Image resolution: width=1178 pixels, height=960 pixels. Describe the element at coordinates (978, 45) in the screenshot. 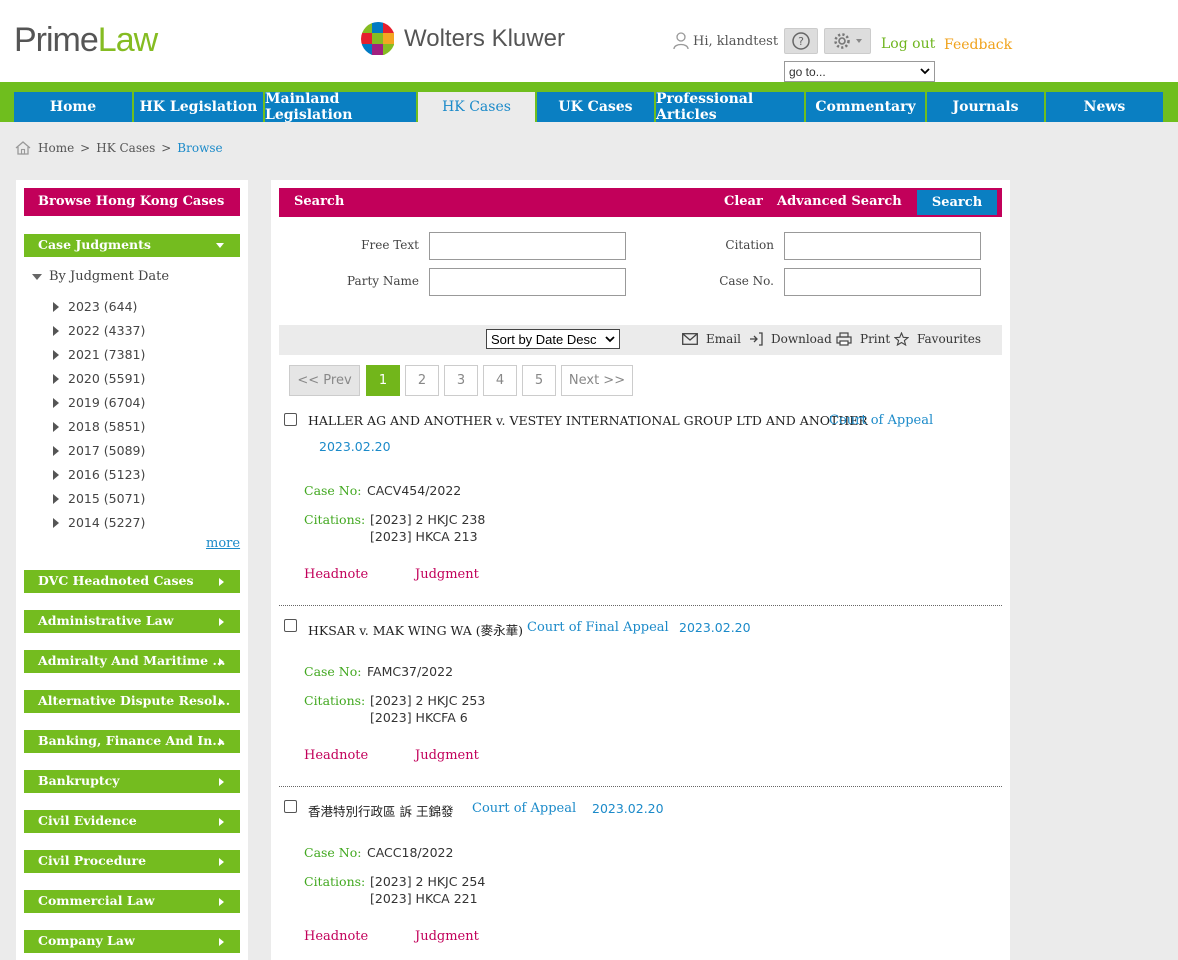

I see `feedback-link: Feedback` at that location.